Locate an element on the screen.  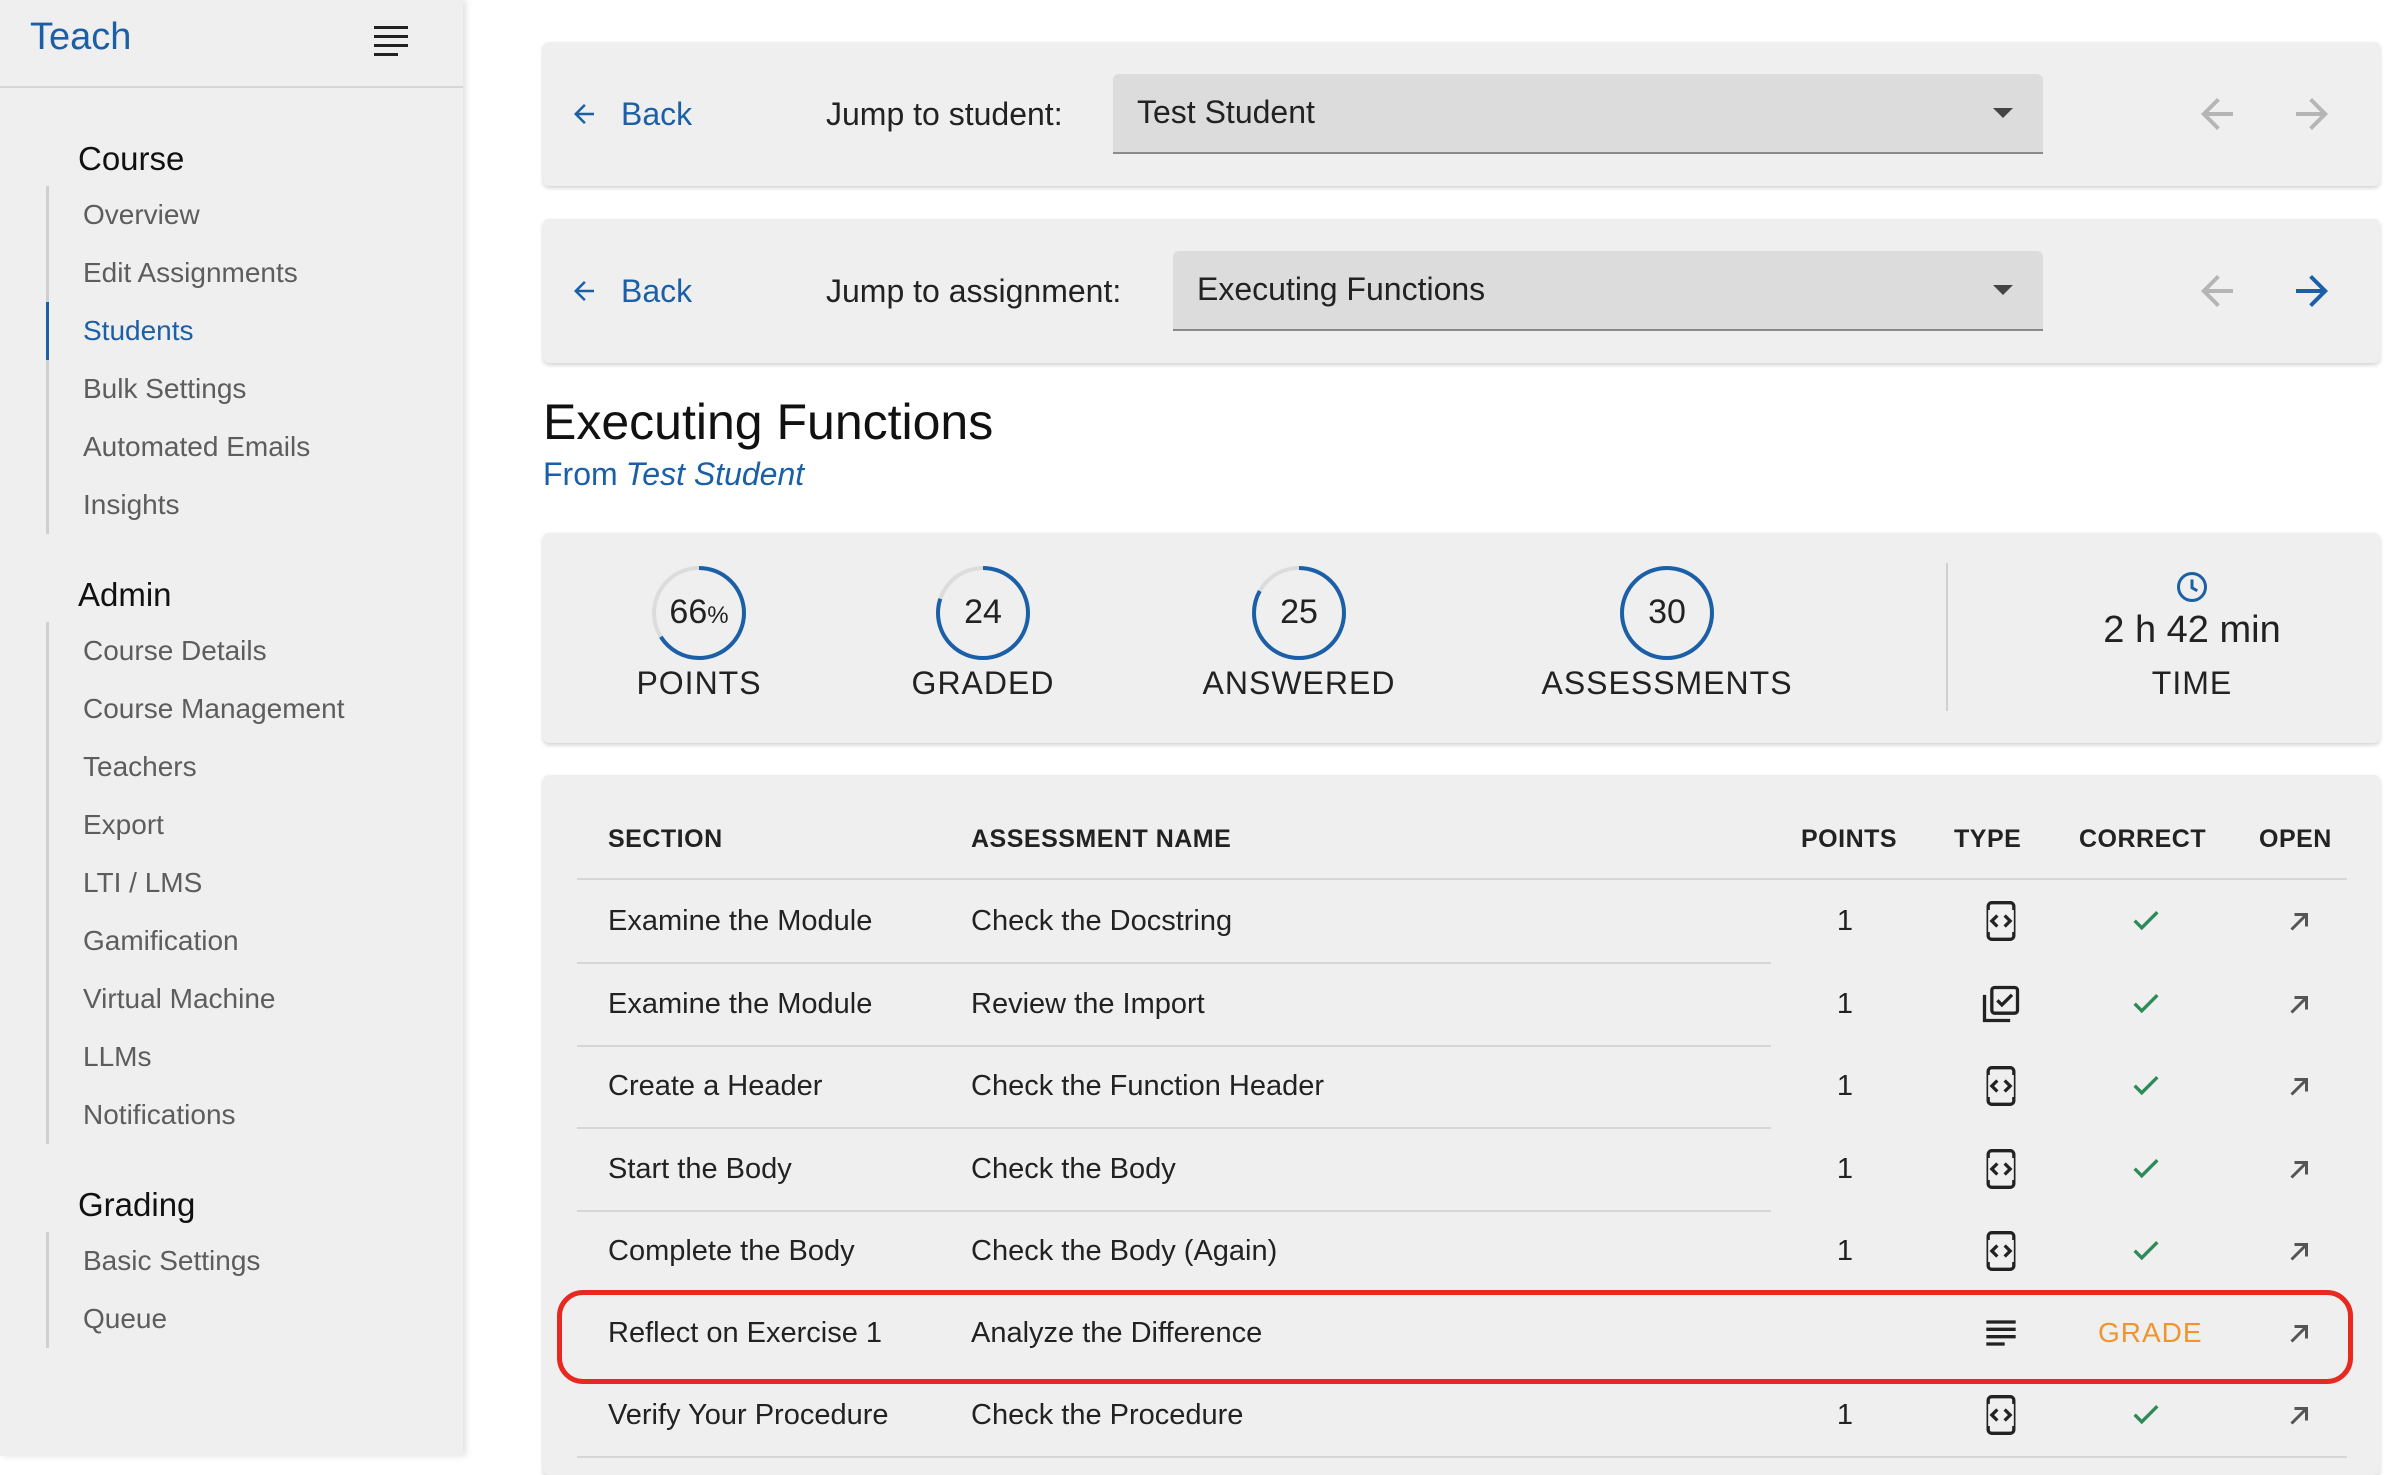
sidebar-item-virtual-machine: Virtual Machine is located at coordinates (195, 999).